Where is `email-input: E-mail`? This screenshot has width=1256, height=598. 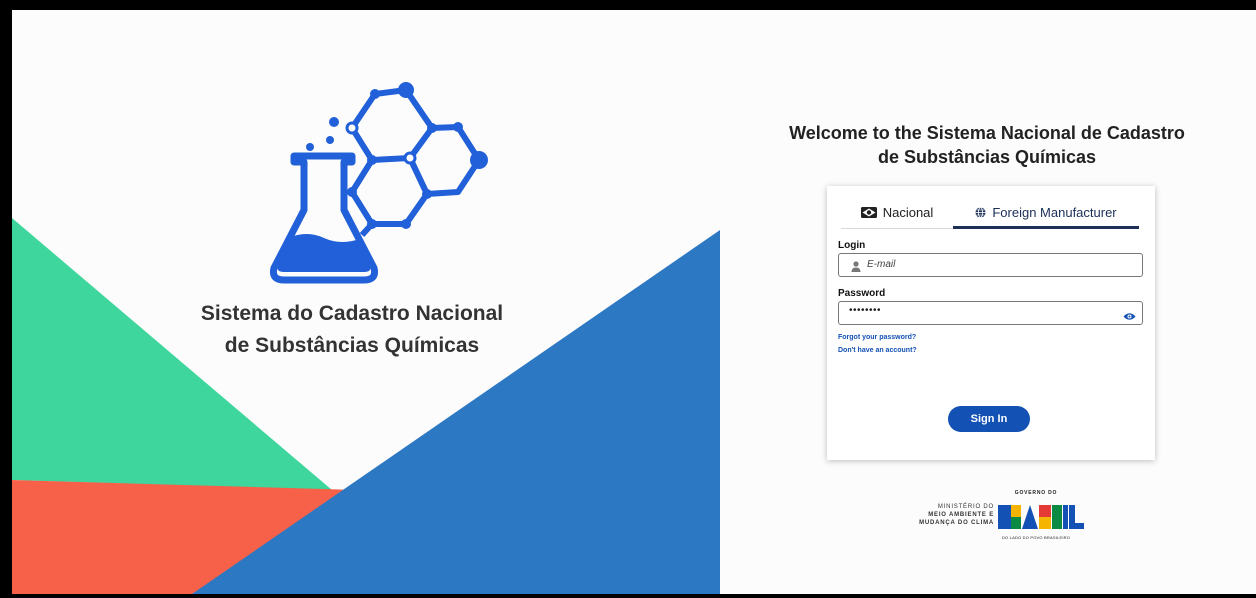 email-input: E-mail is located at coordinates (990, 265).